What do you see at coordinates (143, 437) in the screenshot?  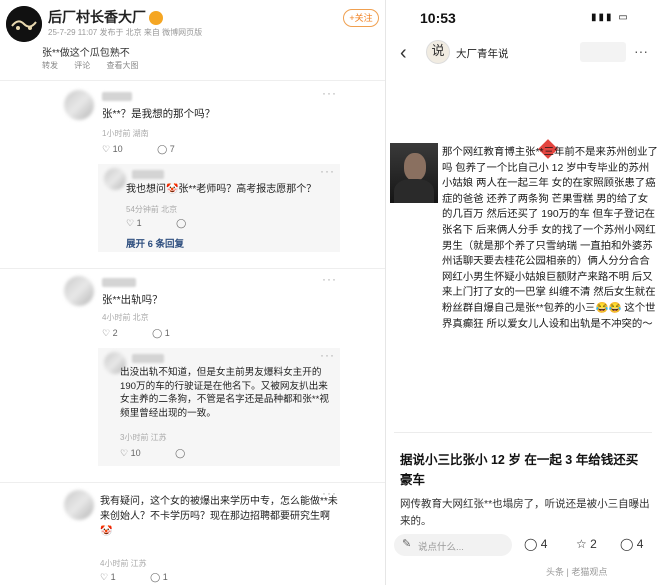 I see `reply-meta: 3小时前 江苏` at bounding box center [143, 437].